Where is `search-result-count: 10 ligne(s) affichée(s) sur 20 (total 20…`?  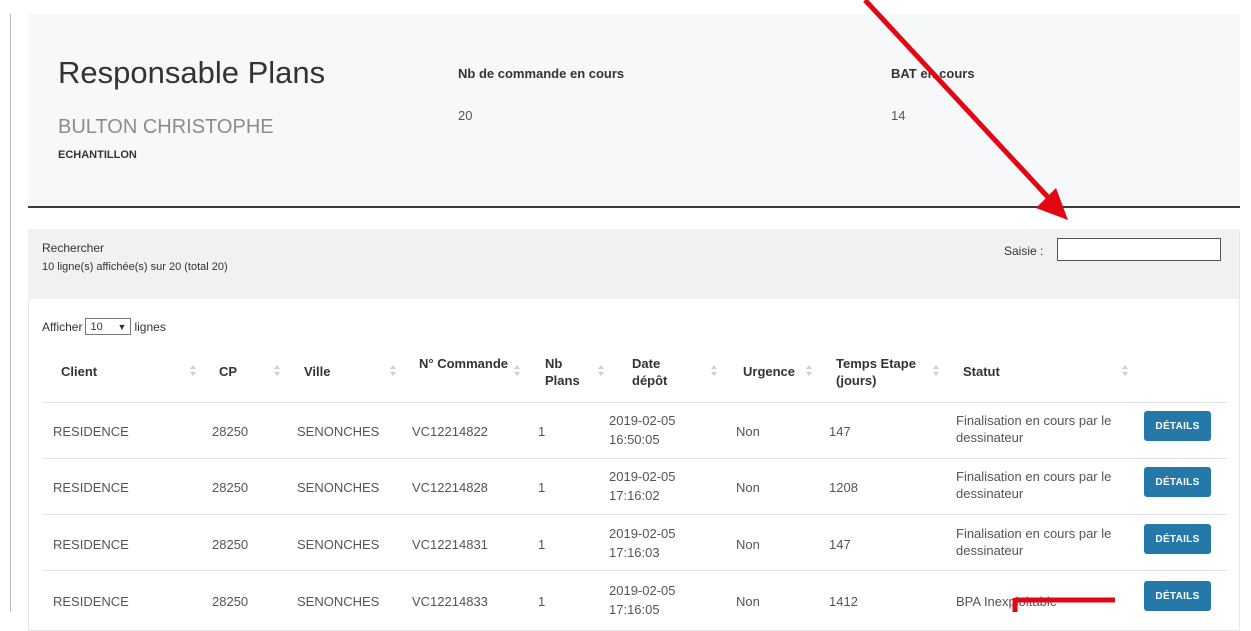 search-result-count: 10 ligne(s) affichée(s) sur 20 (total 20… is located at coordinates (135, 267).